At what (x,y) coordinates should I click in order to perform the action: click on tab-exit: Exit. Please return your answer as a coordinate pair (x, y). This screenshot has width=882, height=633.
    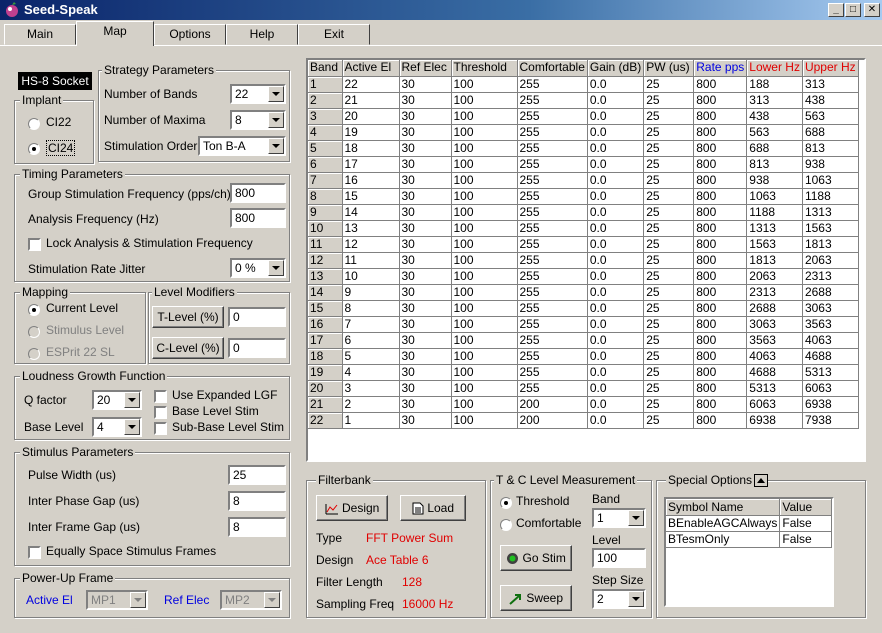
    Looking at the image, I should click on (334, 34).